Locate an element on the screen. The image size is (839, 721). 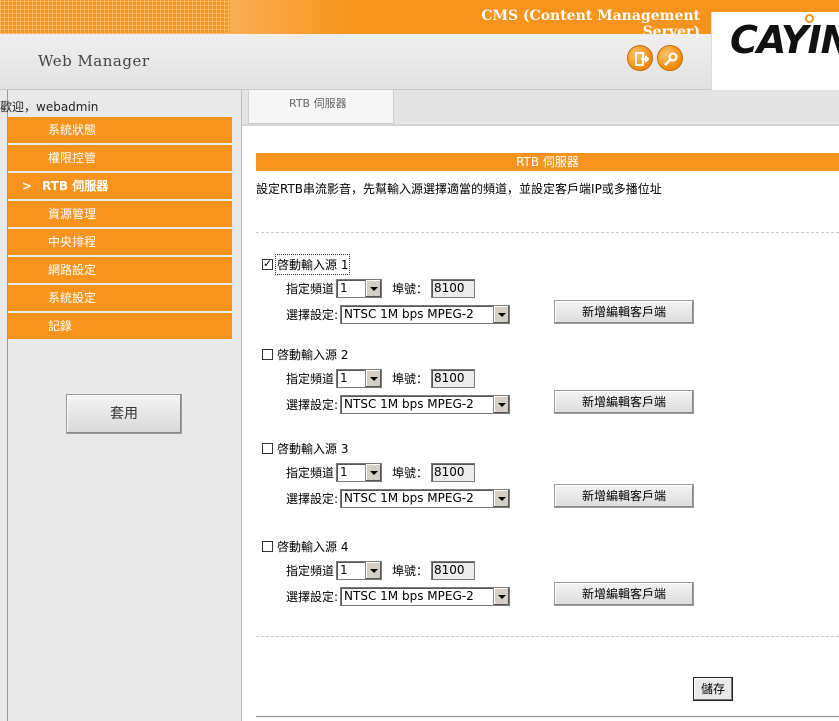
source-4-label: 啓動輸入源 4 is located at coordinates (313, 546).